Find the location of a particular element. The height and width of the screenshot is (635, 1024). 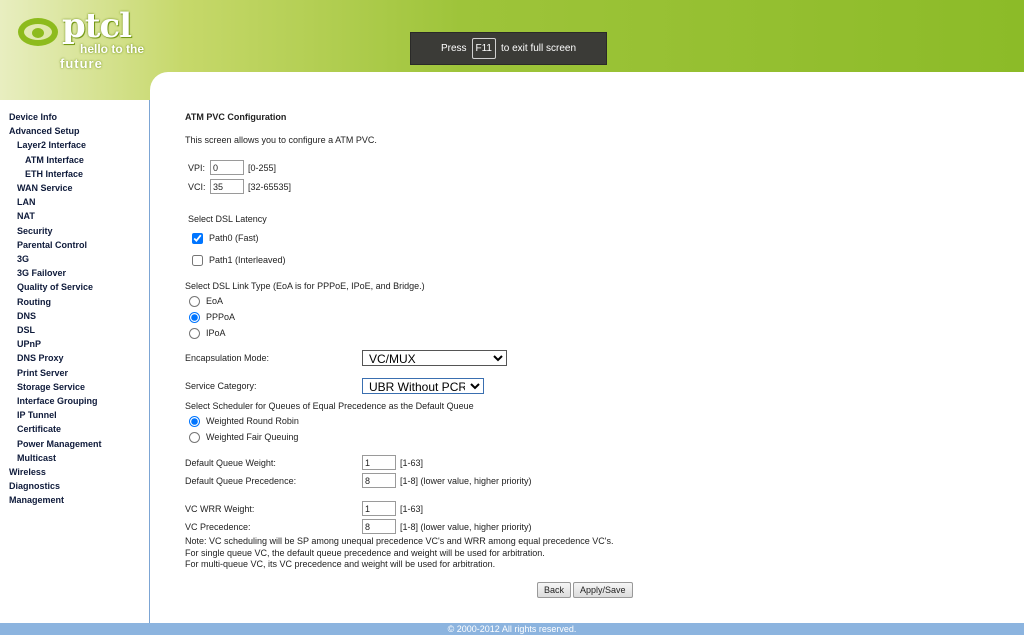

default-queue-weight-row: Default Queue Weight: [1-63] is located at coordinates (595, 462).